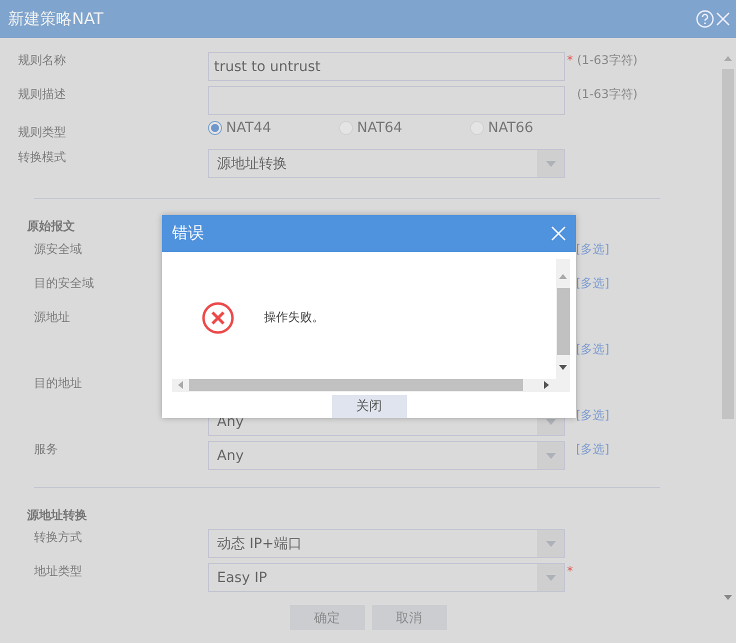  What do you see at coordinates (64, 283) in the screenshot?
I see `field-label: 目的安全域` at bounding box center [64, 283].